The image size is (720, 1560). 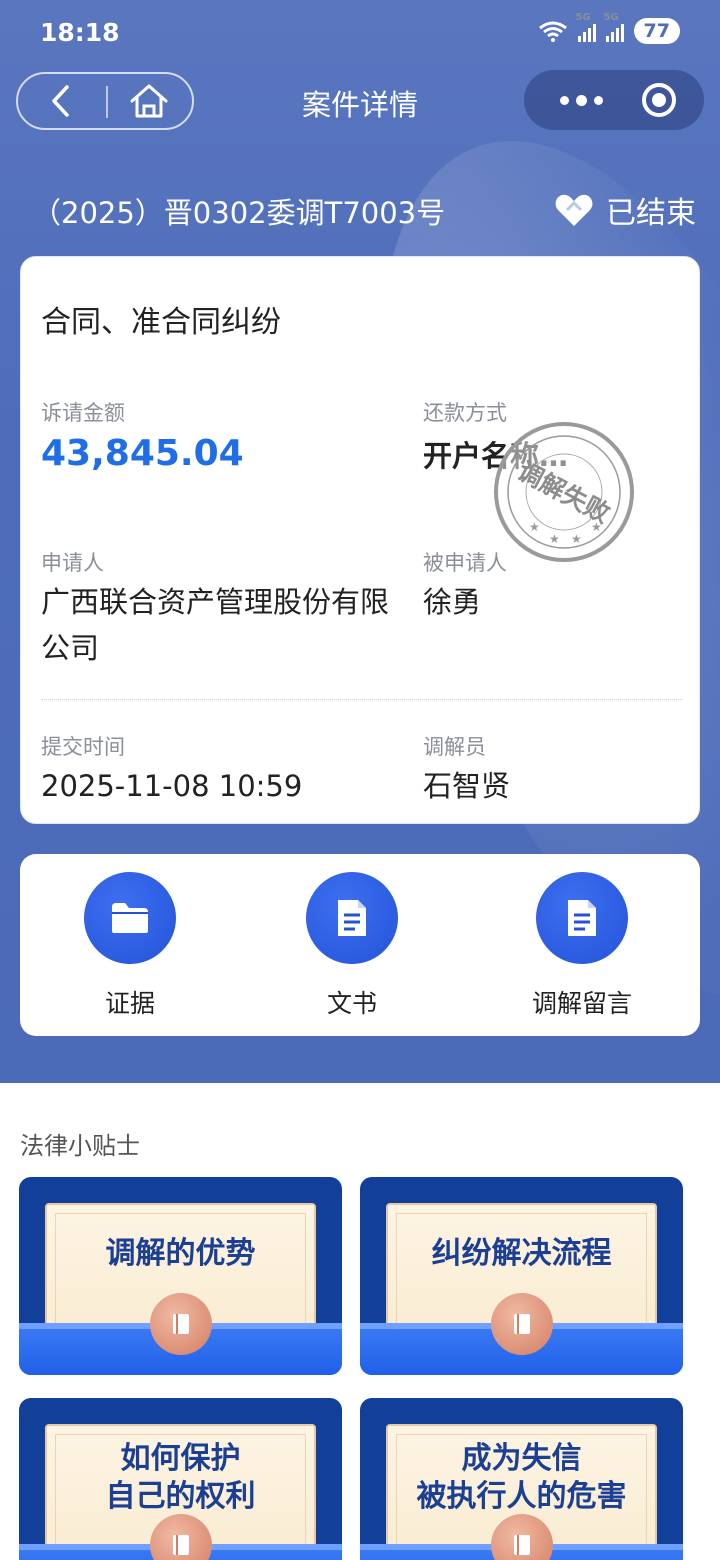 I want to click on case-number: （2025）晋0302委调T7003号, so click(x=239, y=213).